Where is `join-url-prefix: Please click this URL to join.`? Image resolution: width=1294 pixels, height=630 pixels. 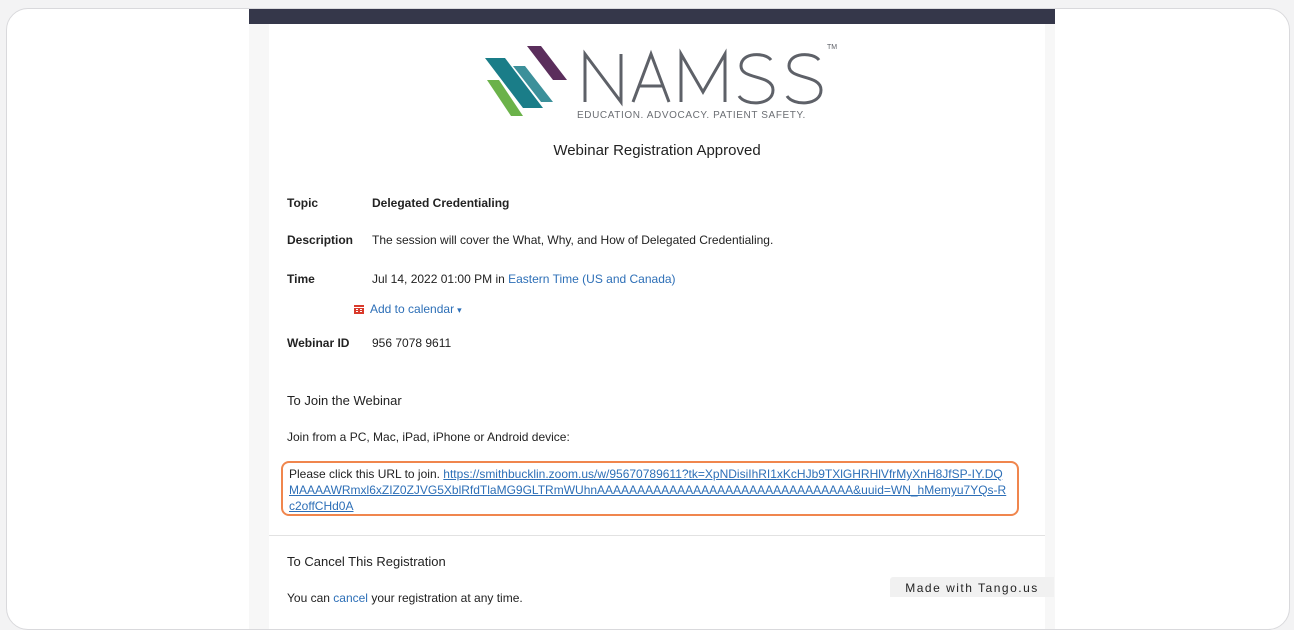 join-url-prefix: Please click this URL to join. is located at coordinates (364, 474).